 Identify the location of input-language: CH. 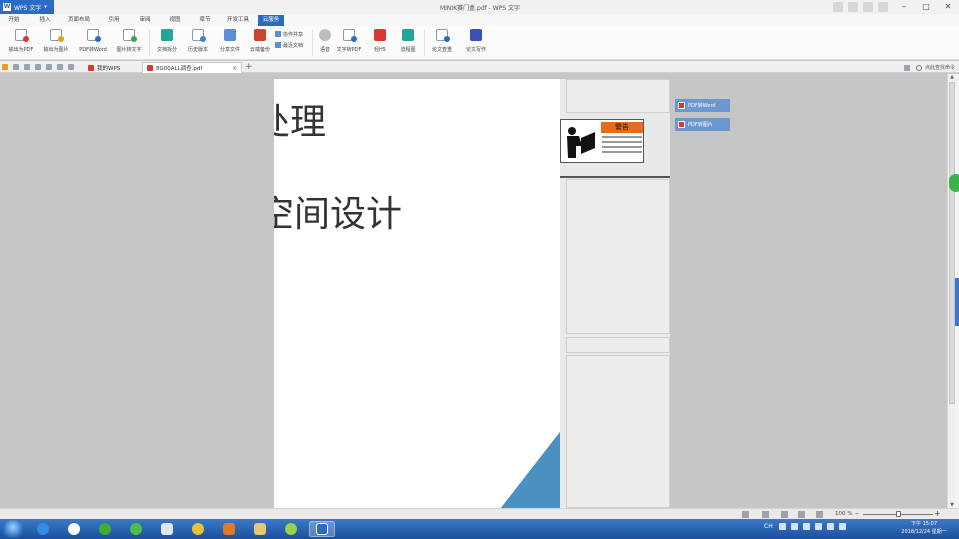
(768, 526).